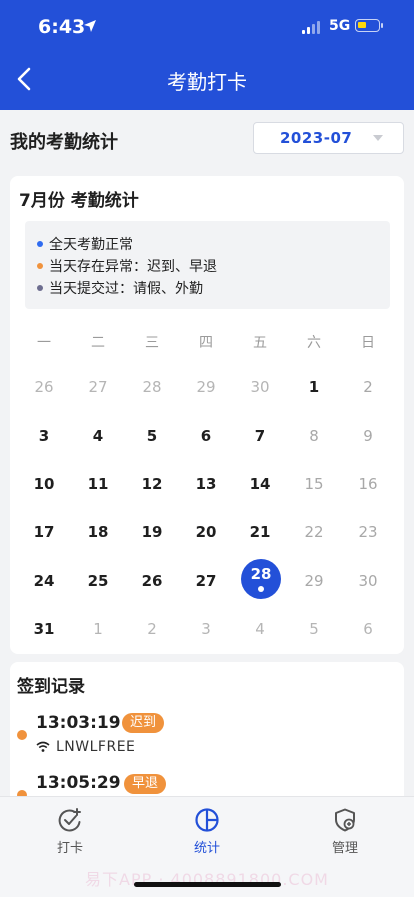 Image resolution: width=414 pixels, height=897 pixels. What do you see at coordinates (152, 484) in the screenshot?
I see `calendar-day: 12` at bounding box center [152, 484].